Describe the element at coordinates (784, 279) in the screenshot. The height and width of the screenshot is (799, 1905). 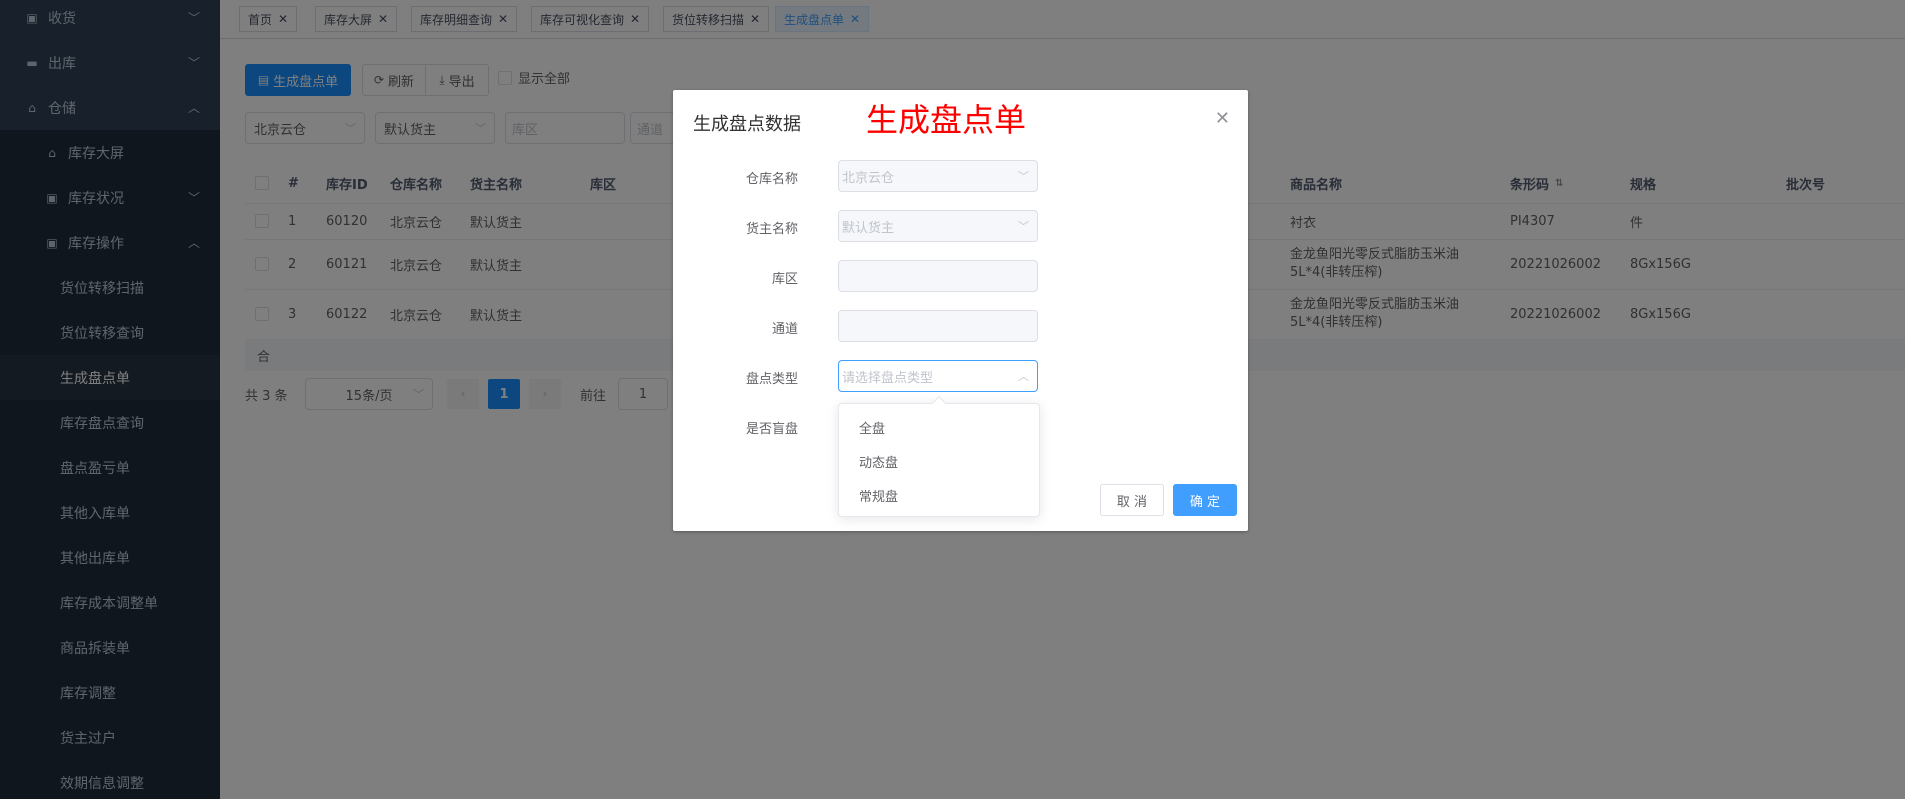
I see `zone-label: 库区` at that location.